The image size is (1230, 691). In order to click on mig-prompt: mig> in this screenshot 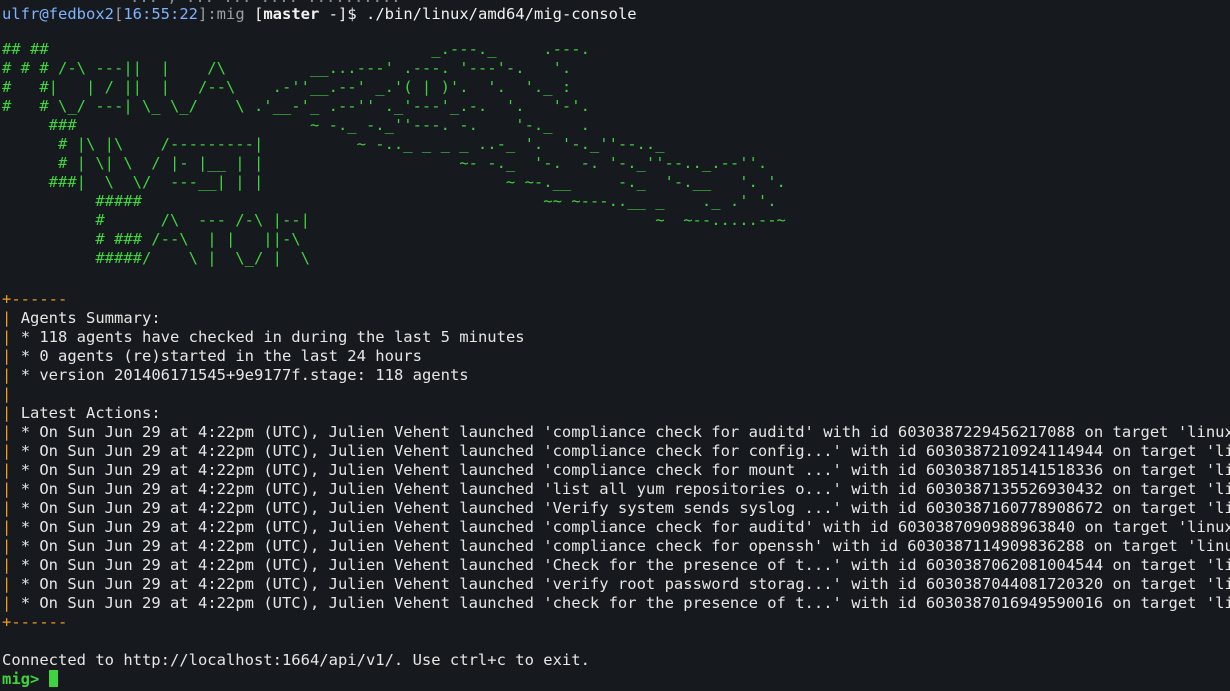, I will do `click(21, 679)`.